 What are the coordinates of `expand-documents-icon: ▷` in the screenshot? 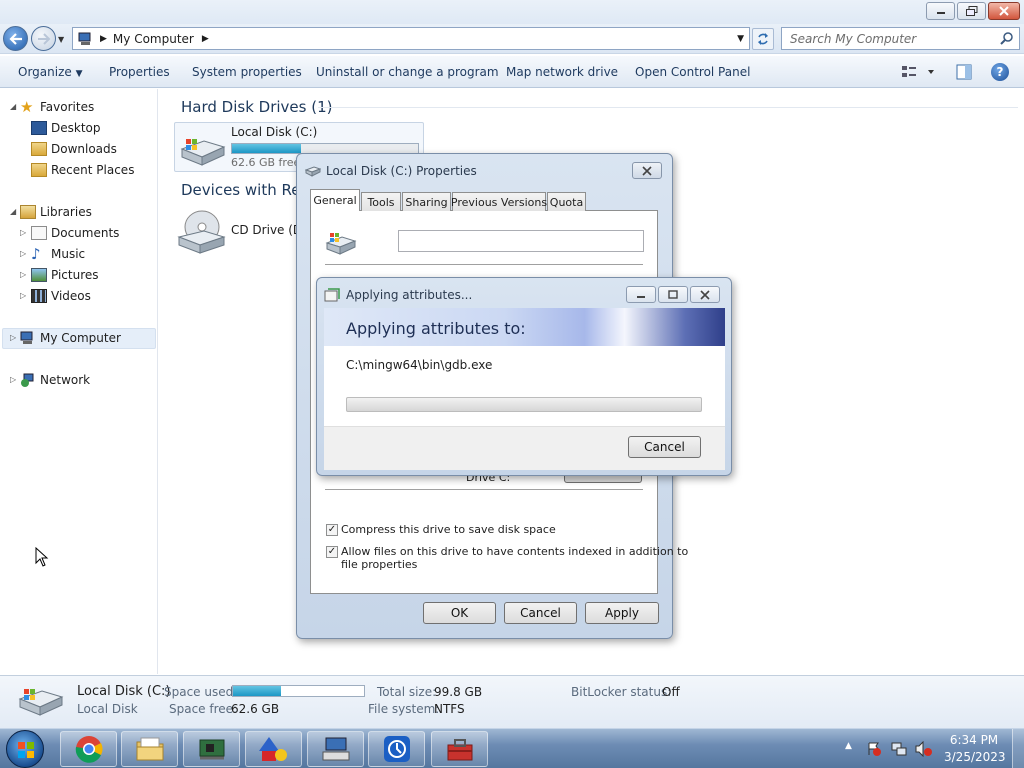 It's located at (23, 232).